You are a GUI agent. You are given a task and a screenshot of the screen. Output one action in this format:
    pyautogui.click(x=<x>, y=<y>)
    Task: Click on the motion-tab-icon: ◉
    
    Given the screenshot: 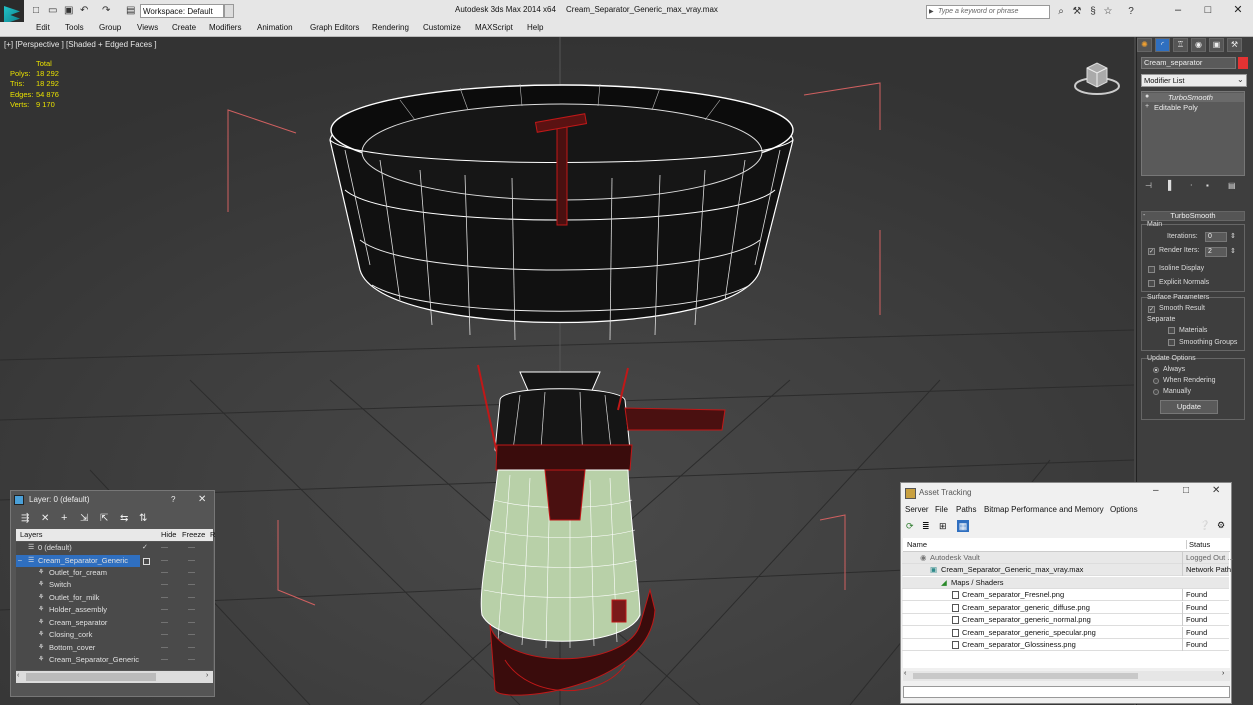 What is the action you would take?
    pyautogui.click(x=1198, y=45)
    